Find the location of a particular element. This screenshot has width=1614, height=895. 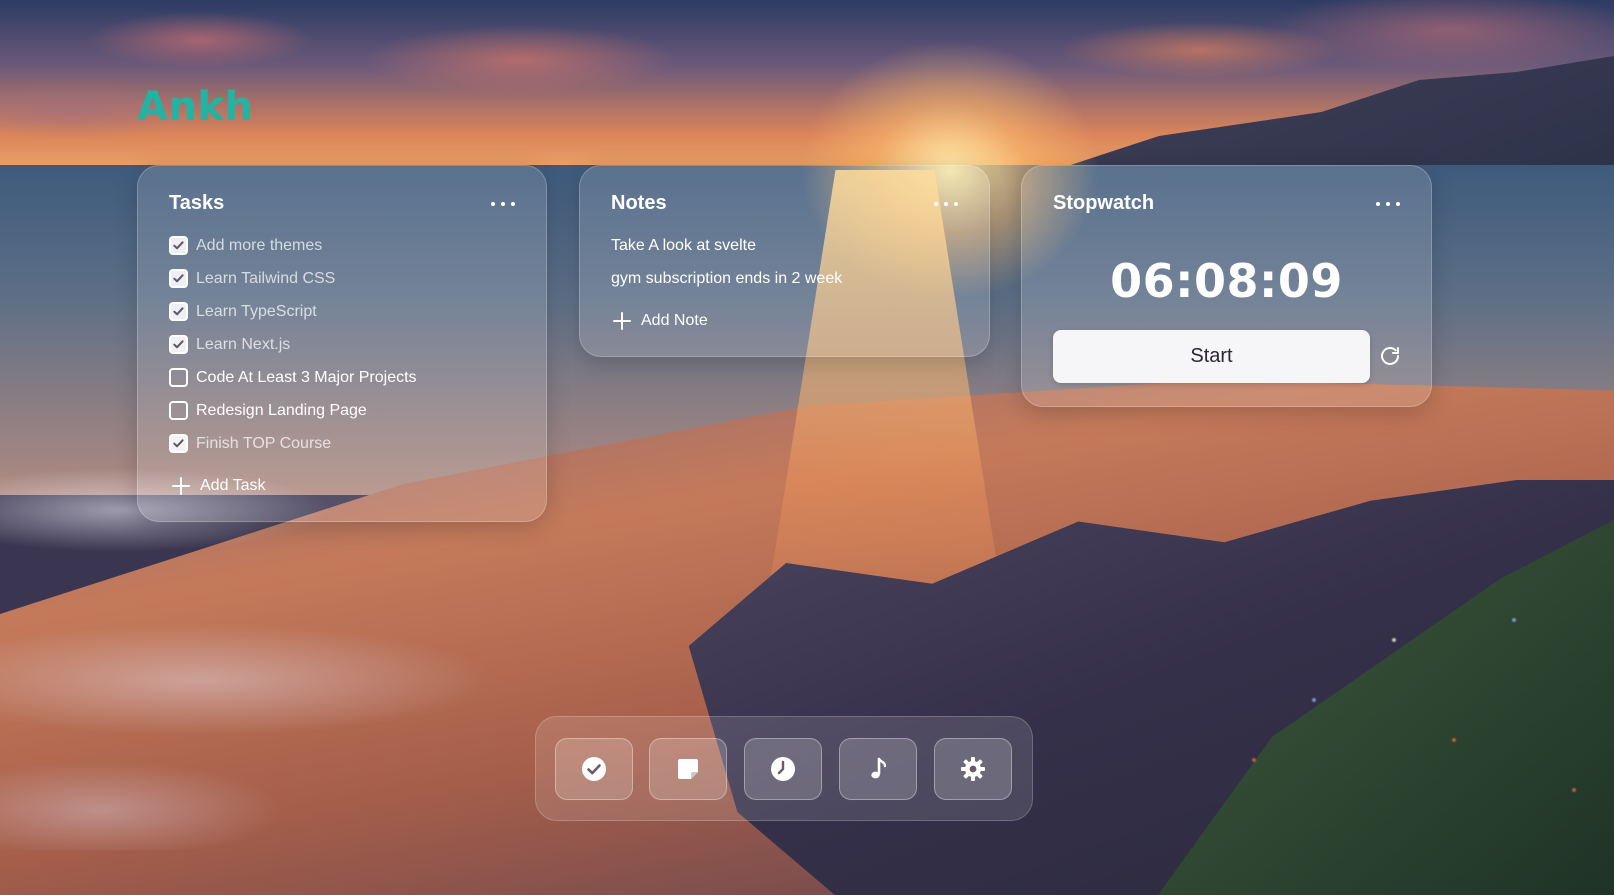

clock-icon is located at coordinates (783, 769).